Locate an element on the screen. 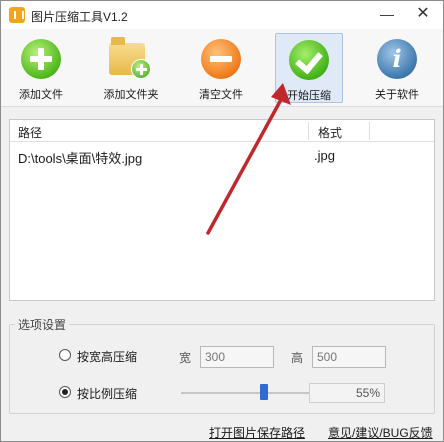 Image resolution: width=444 pixels, height=442 pixels. about-icon: i is located at coordinates (397, 59).